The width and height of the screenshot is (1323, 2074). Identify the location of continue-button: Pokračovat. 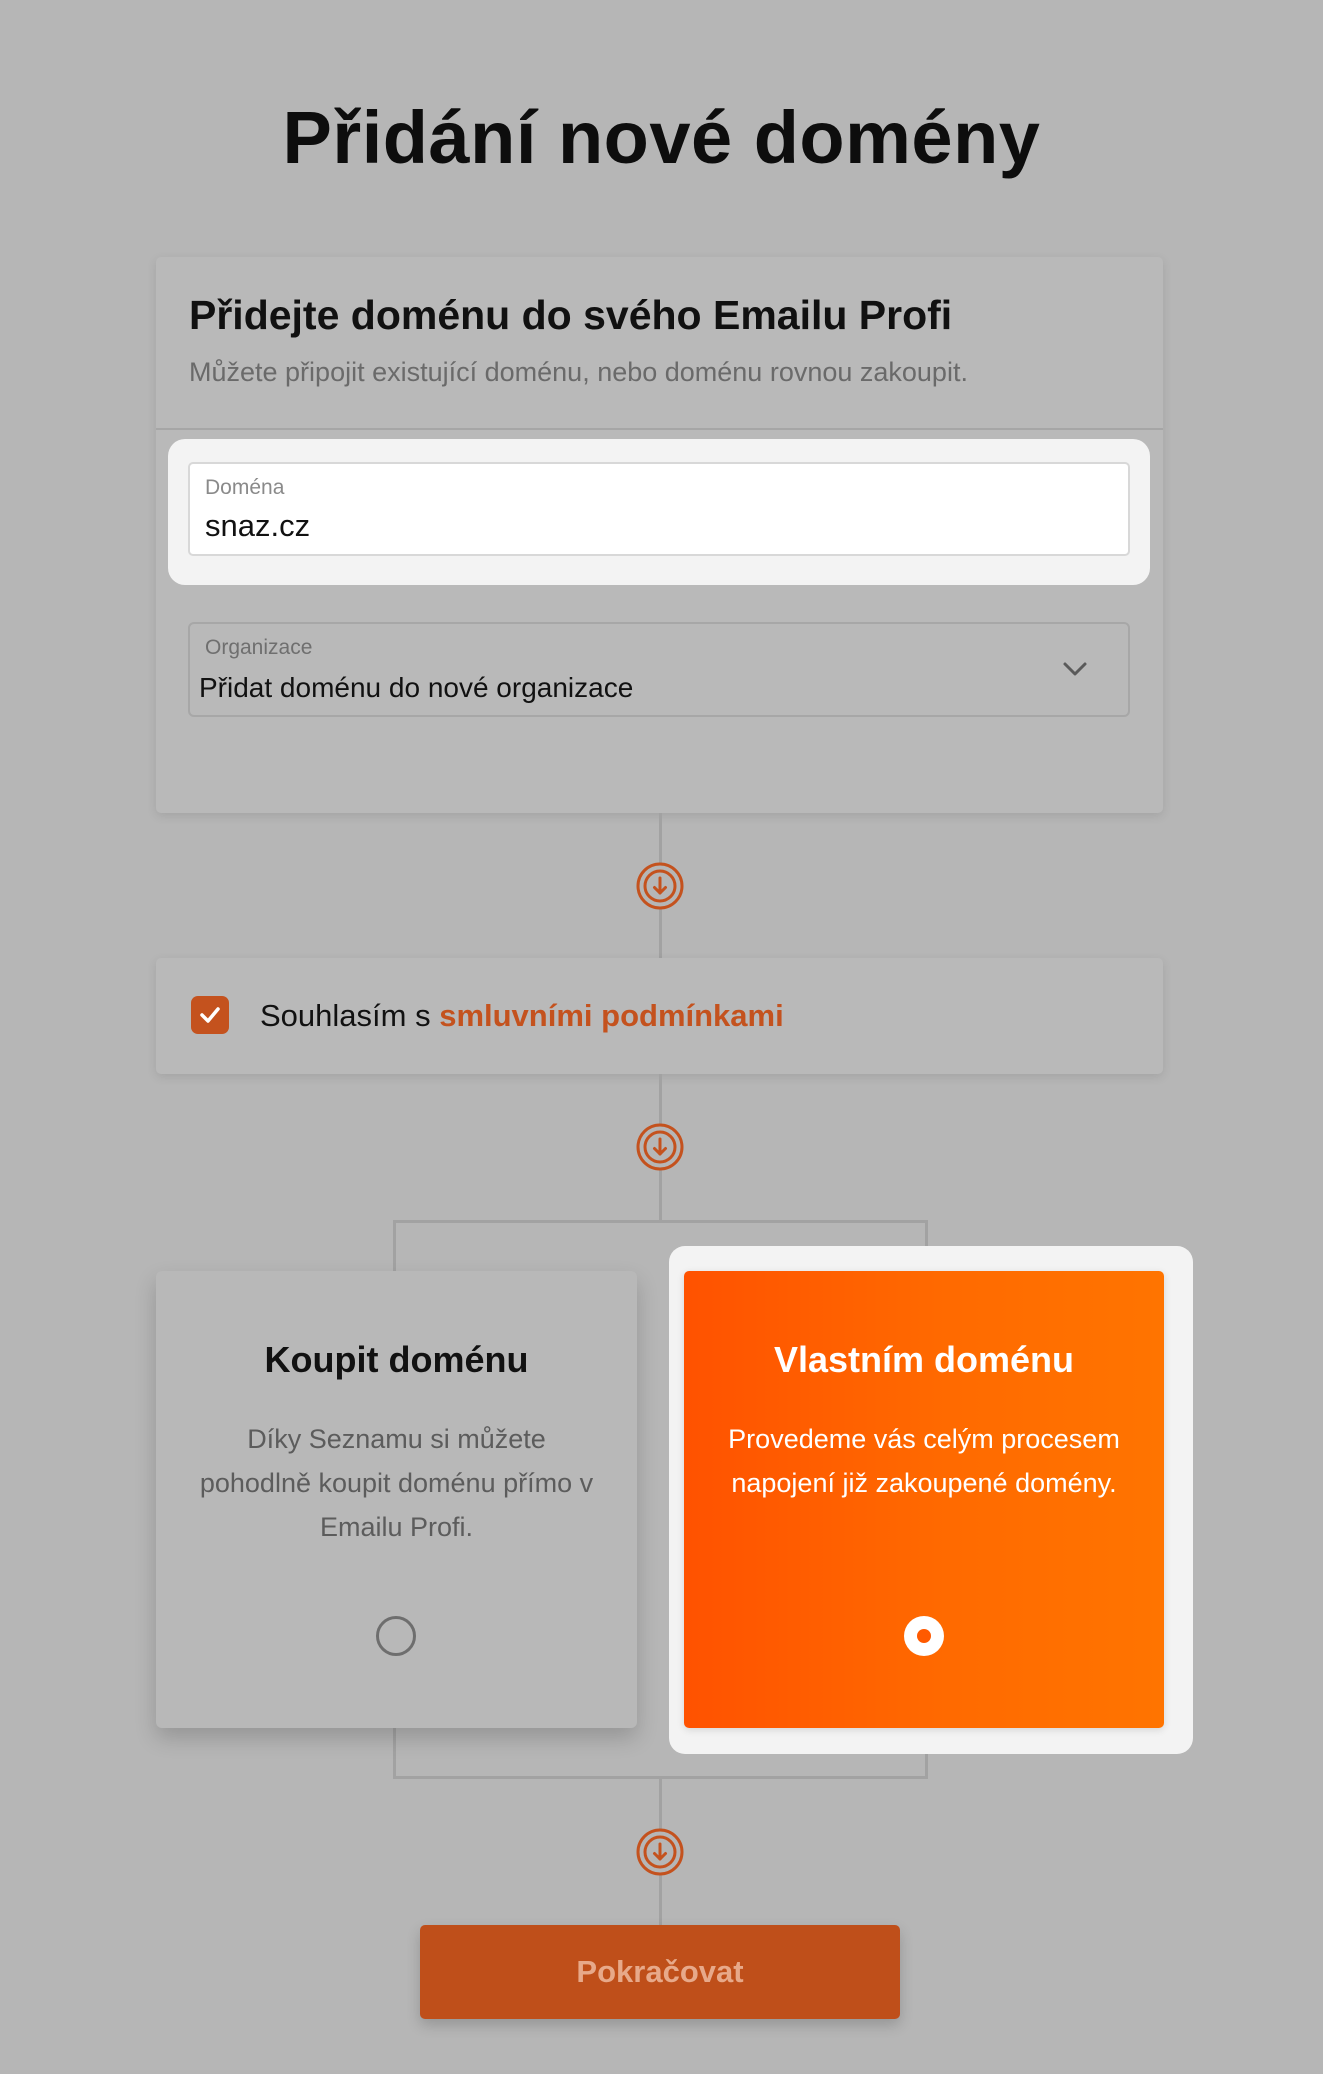
(660, 1972).